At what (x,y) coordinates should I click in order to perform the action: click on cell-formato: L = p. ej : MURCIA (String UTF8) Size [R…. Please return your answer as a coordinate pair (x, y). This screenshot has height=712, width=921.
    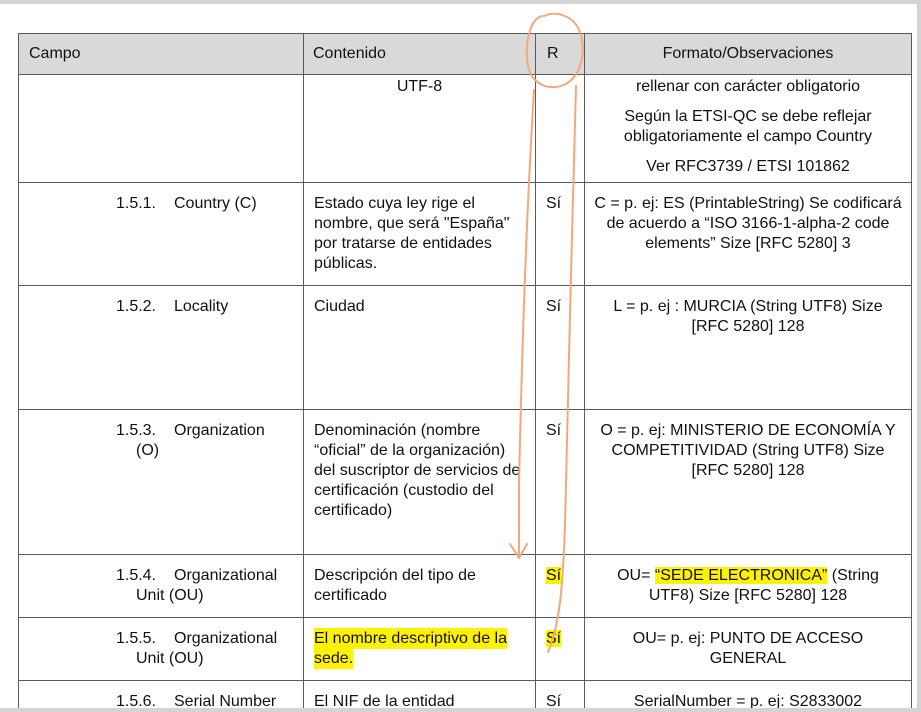
    Looking at the image, I should click on (748, 347).